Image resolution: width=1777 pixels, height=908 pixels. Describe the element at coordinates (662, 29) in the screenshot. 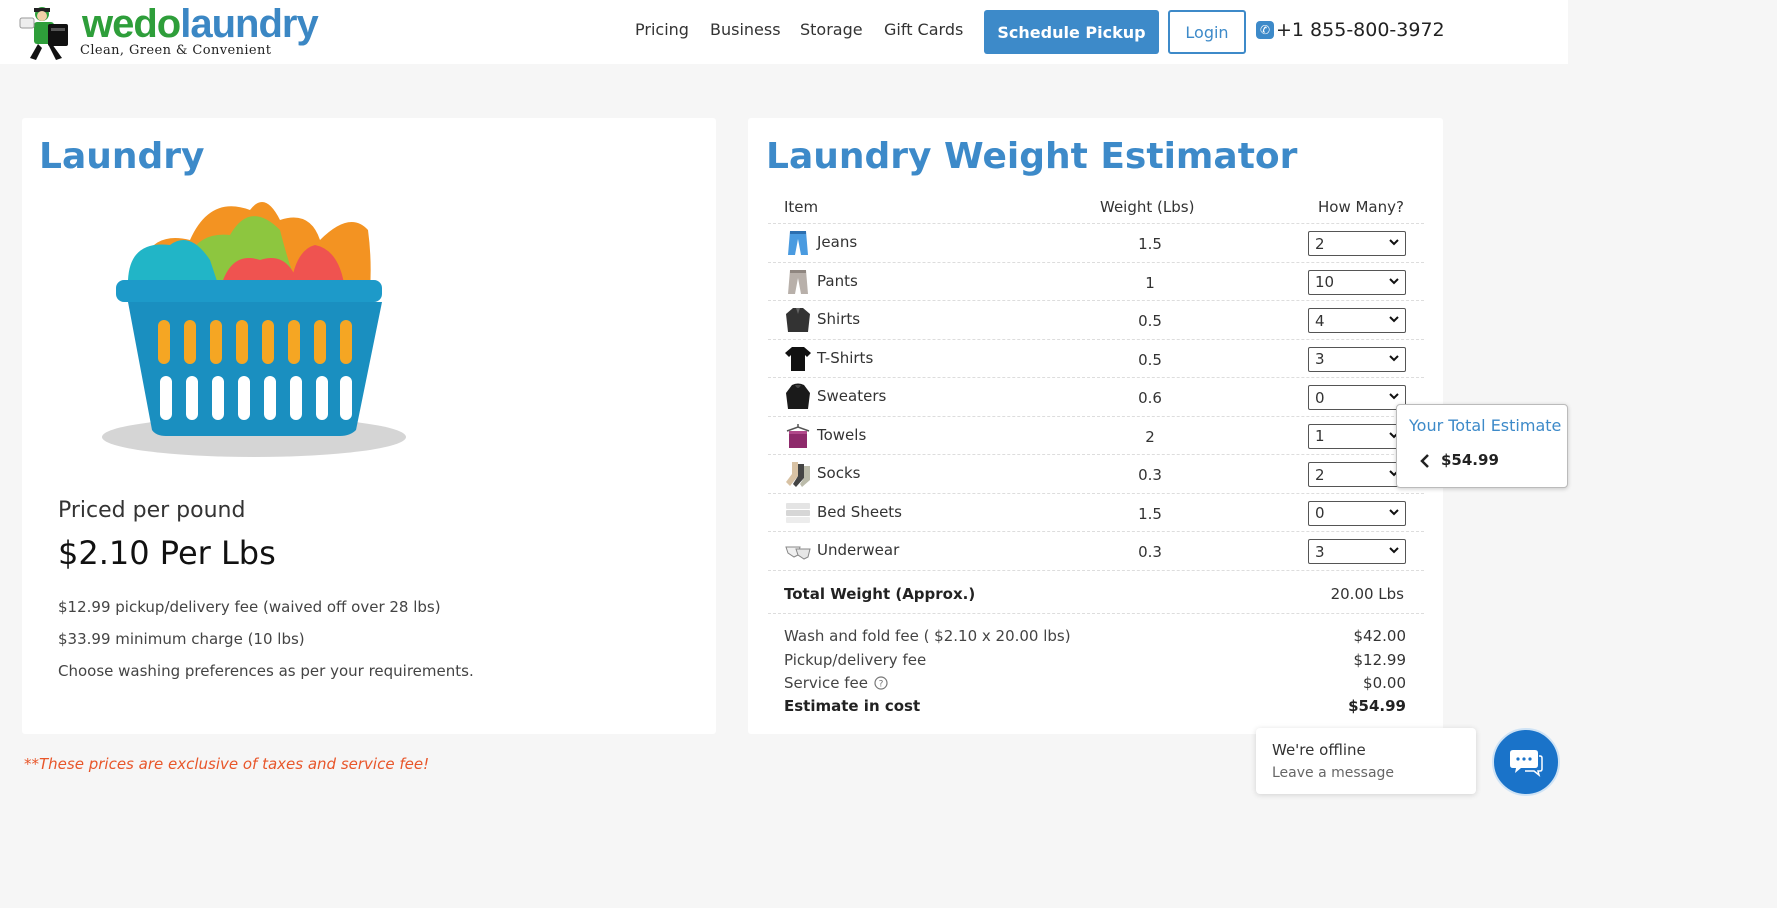

I see `nav-pricing: Pricing` at that location.